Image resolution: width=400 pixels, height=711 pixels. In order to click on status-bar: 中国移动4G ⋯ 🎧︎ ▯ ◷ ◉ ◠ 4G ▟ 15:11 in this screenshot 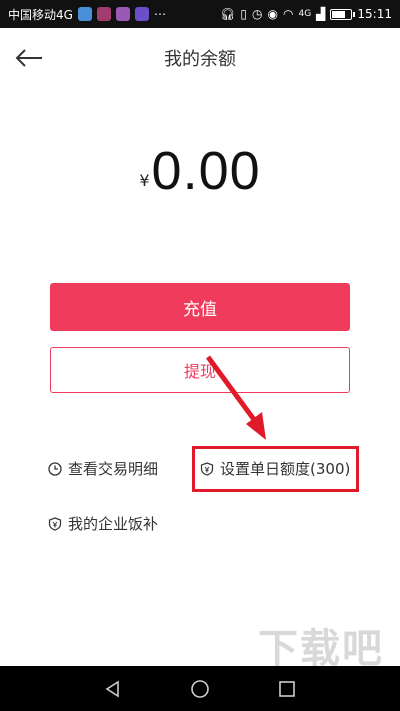, I will do `click(200, 14)`.